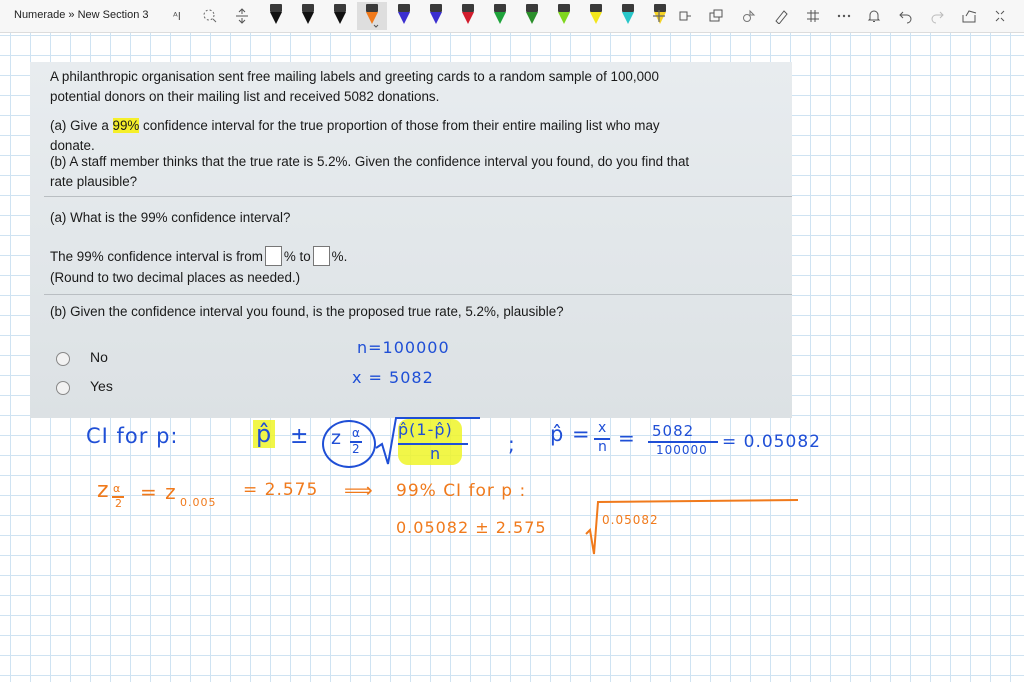  Describe the element at coordinates (198, 502) in the screenshot. I see `z-subscript: 0.005` at that location.